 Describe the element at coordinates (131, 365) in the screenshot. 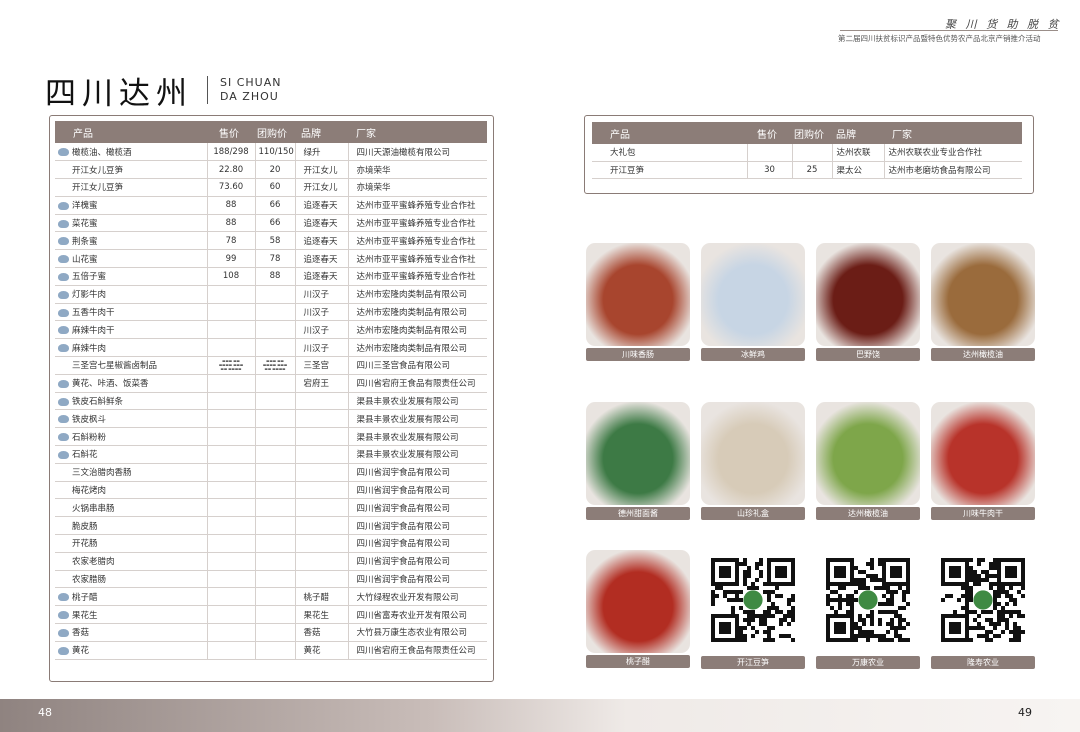

I see `product-cell: 三圣宫七星椒酱卤制品` at that location.